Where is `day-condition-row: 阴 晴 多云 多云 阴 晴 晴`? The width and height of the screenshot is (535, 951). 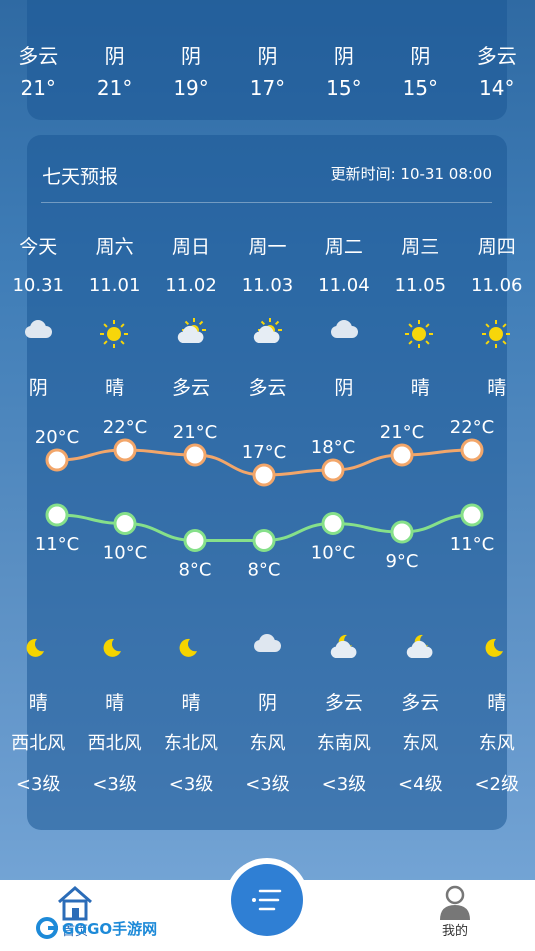
day-condition-row: 阴 晴 多云 多云 阴 晴 晴 is located at coordinates (267, 386).